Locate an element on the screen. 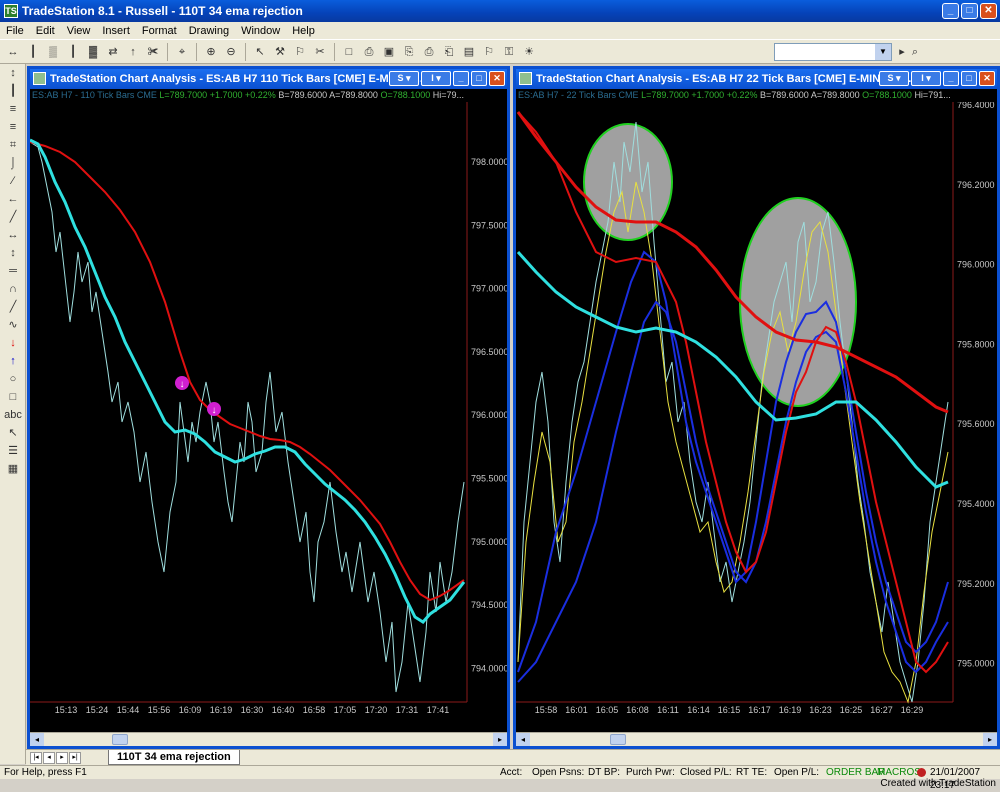 This screenshot has width=1000, height=792. drawing-tool-22: ☰ is located at coordinates (13, 451).